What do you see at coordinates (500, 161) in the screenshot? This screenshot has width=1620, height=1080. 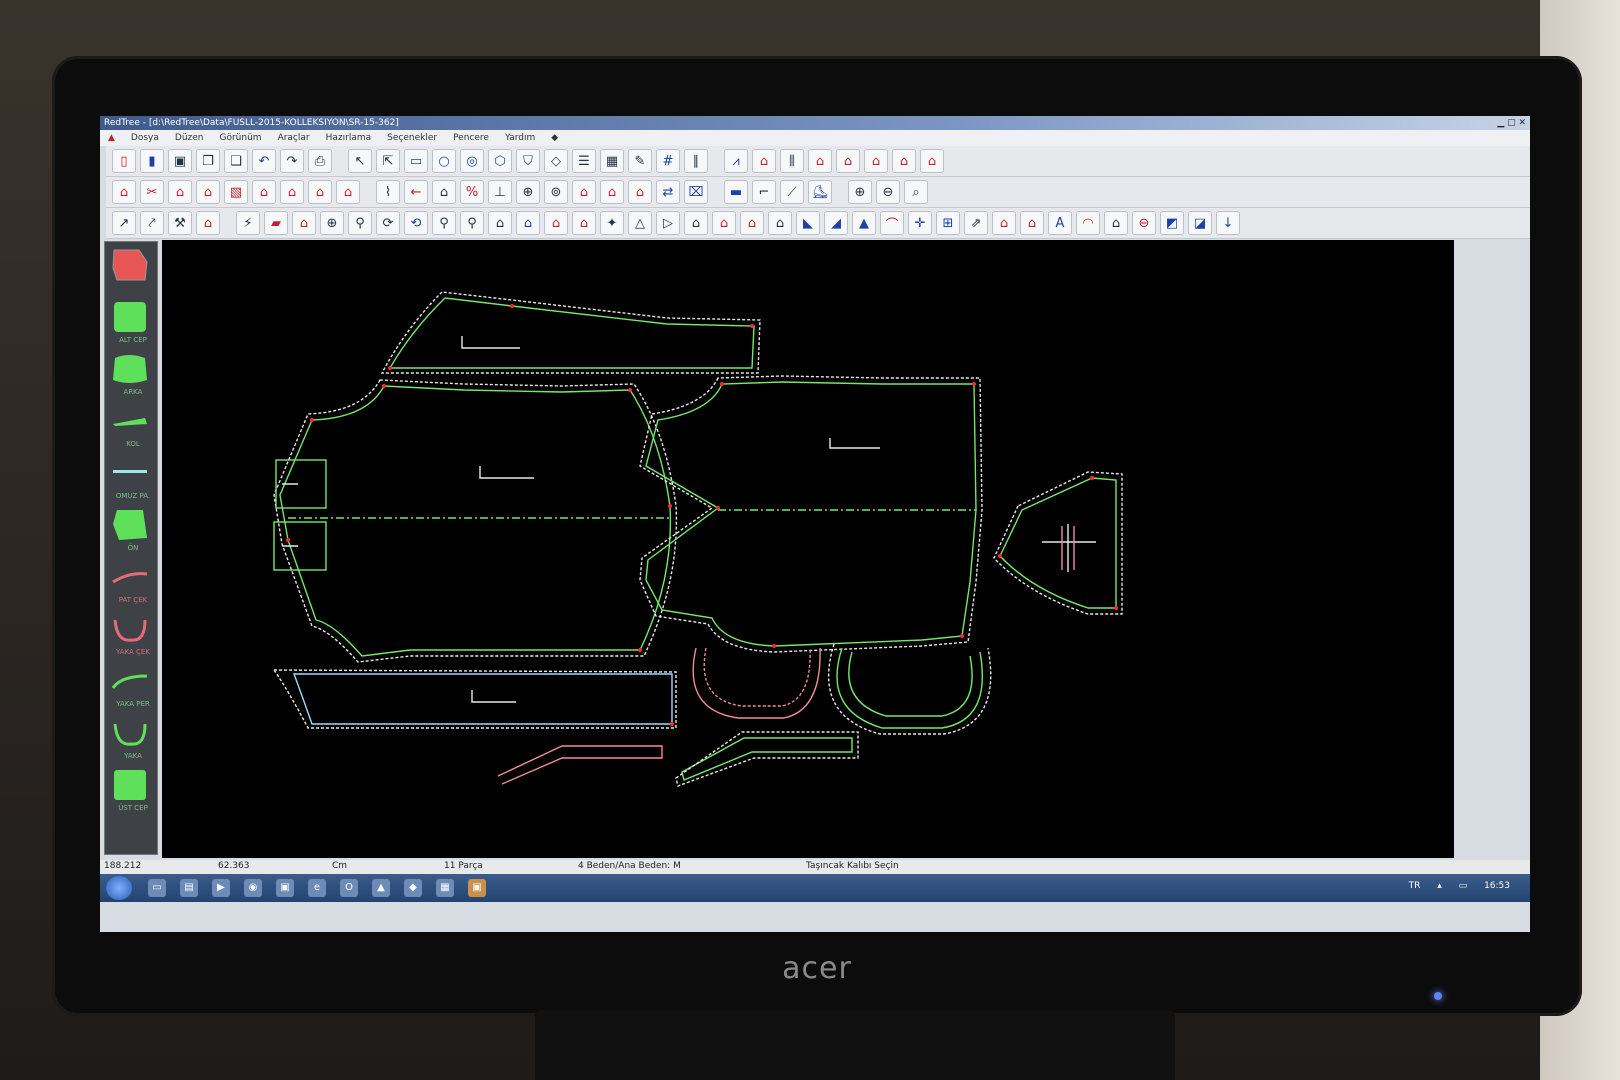 I see `hexagon-icon: ⬡` at bounding box center [500, 161].